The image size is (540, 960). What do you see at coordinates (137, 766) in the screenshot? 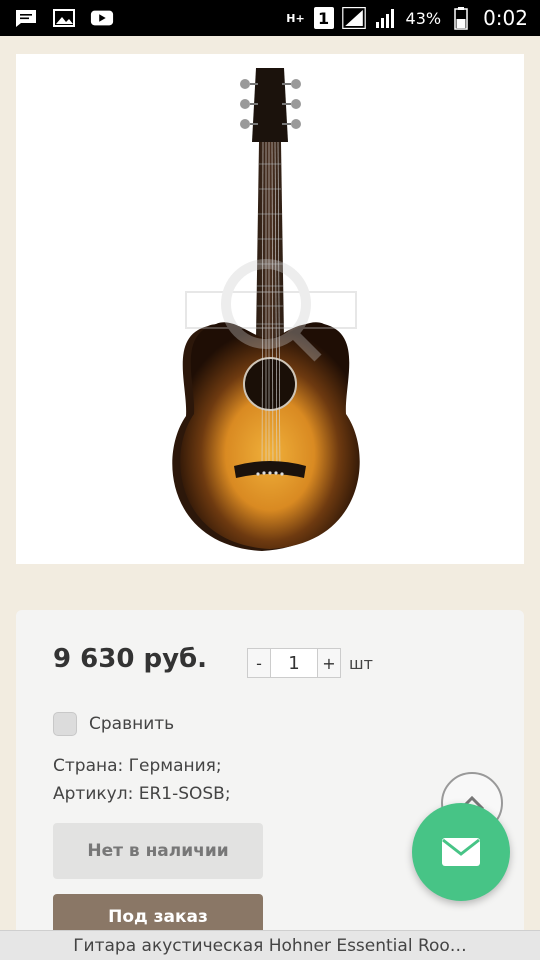
I see `product-country: Страна: Германия;` at bounding box center [137, 766].